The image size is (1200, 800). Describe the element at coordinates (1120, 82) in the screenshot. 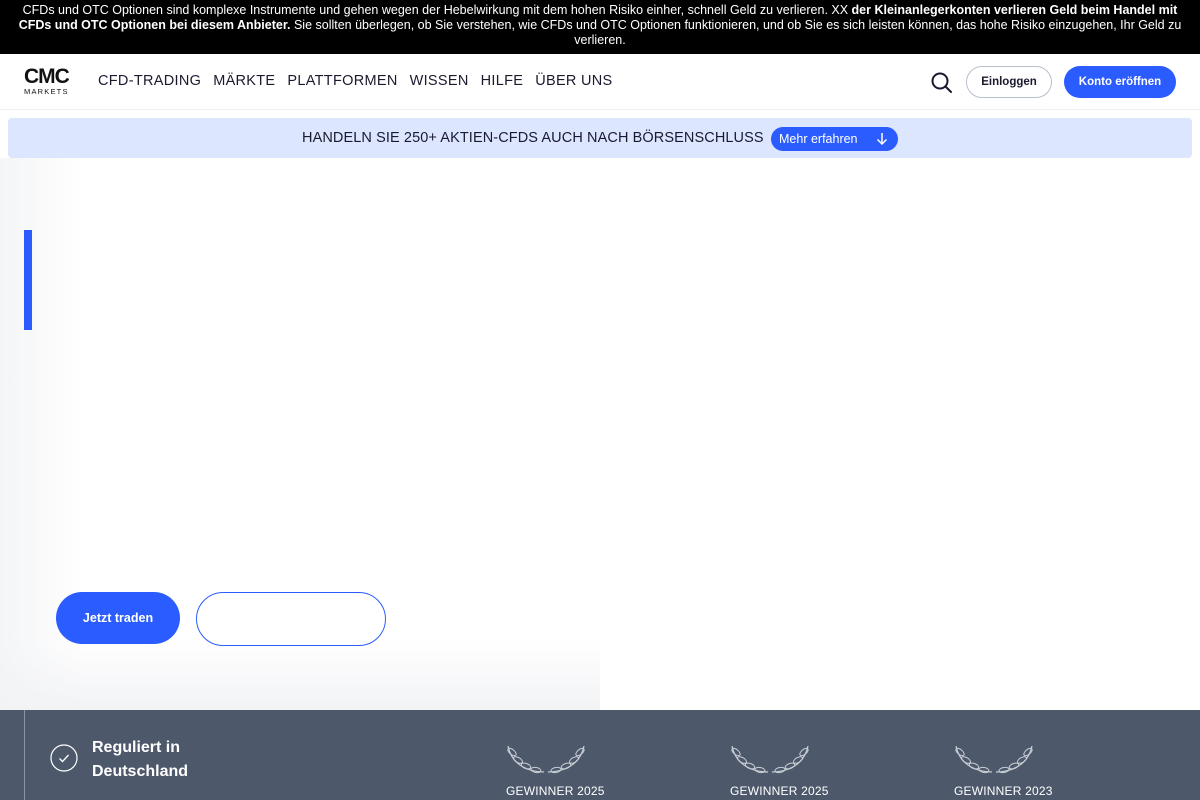

I see `open-account-button: Konto eröffnen` at that location.